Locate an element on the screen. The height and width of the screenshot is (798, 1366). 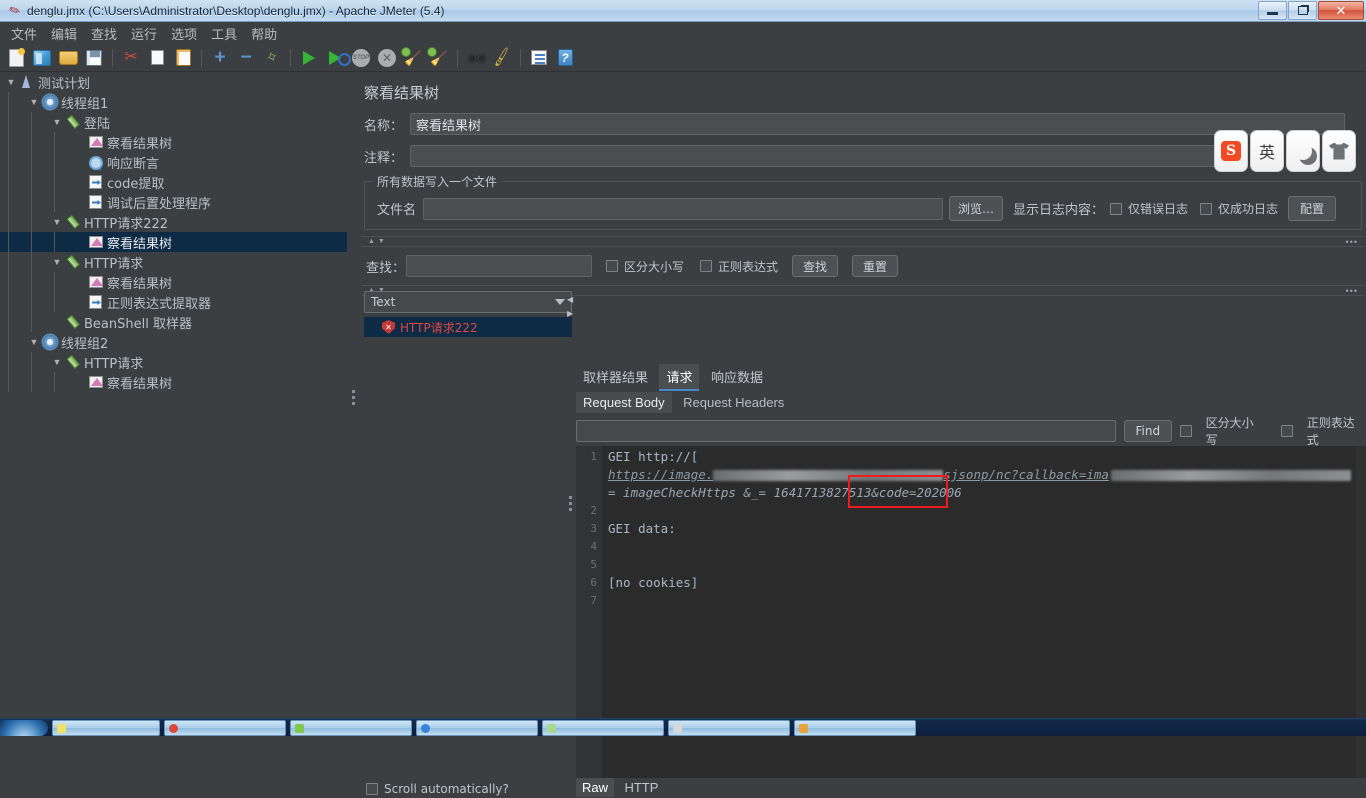
english-mode-button: 英 is located at coordinates (1267, 151).